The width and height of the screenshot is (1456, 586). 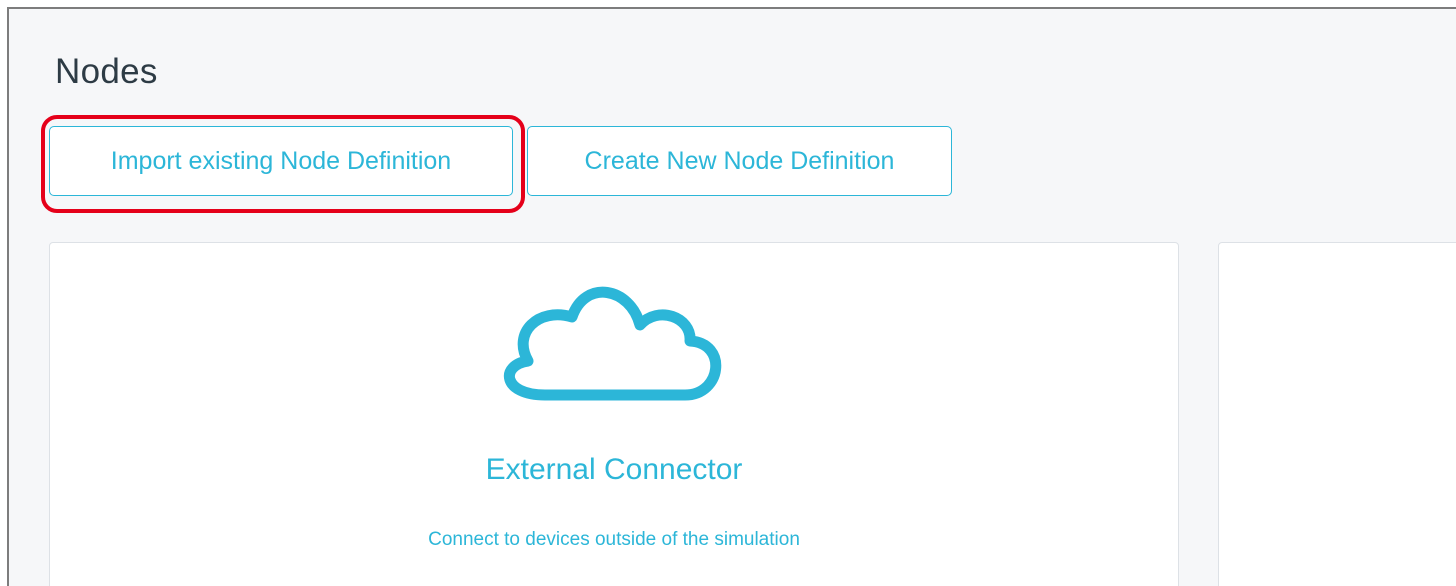 What do you see at coordinates (1337, 414) in the screenshot?
I see `node-card` at bounding box center [1337, 414].